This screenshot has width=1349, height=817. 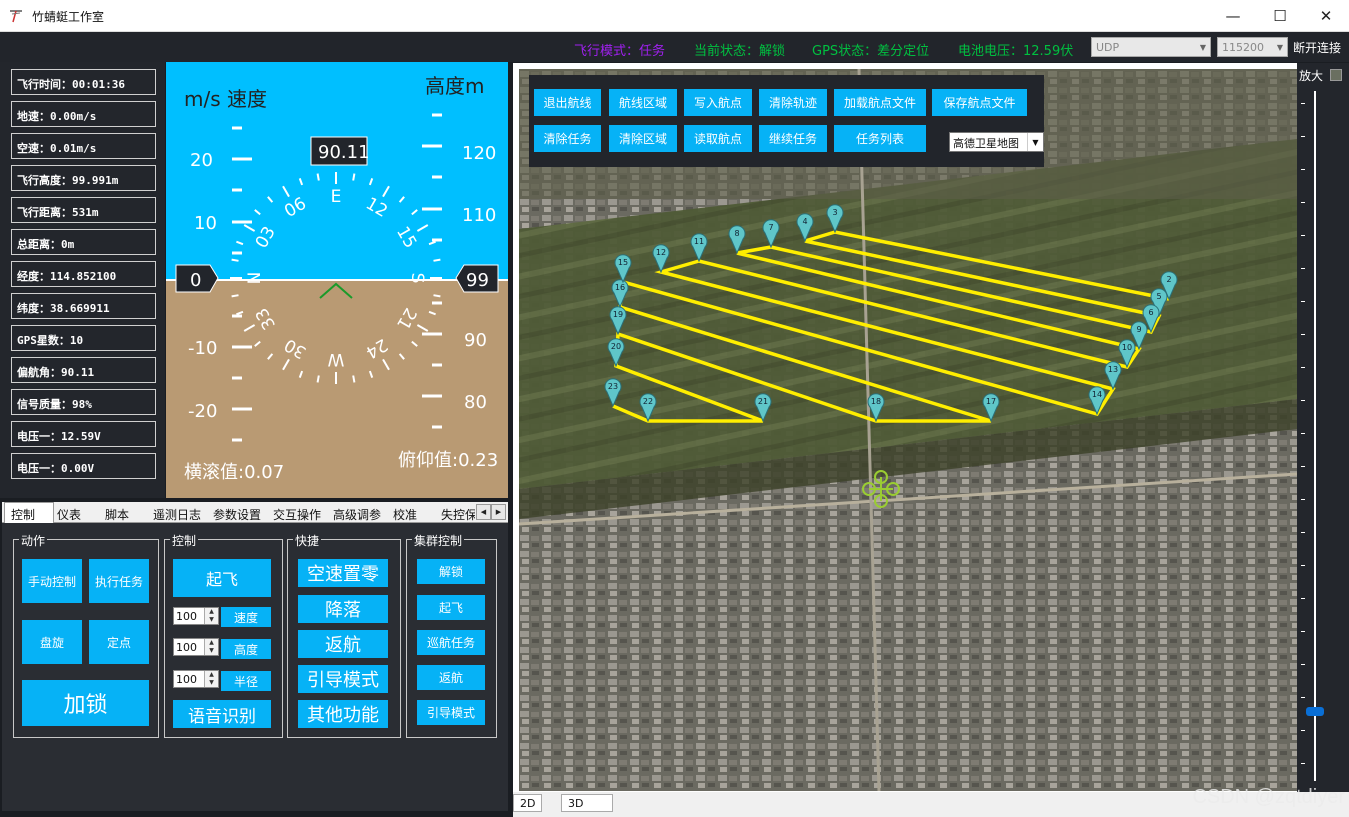 What do you see at coordinates (307, 540) in the screenshot?
I see `quick-group-label: 快捷` at bounding box center [307, 540].